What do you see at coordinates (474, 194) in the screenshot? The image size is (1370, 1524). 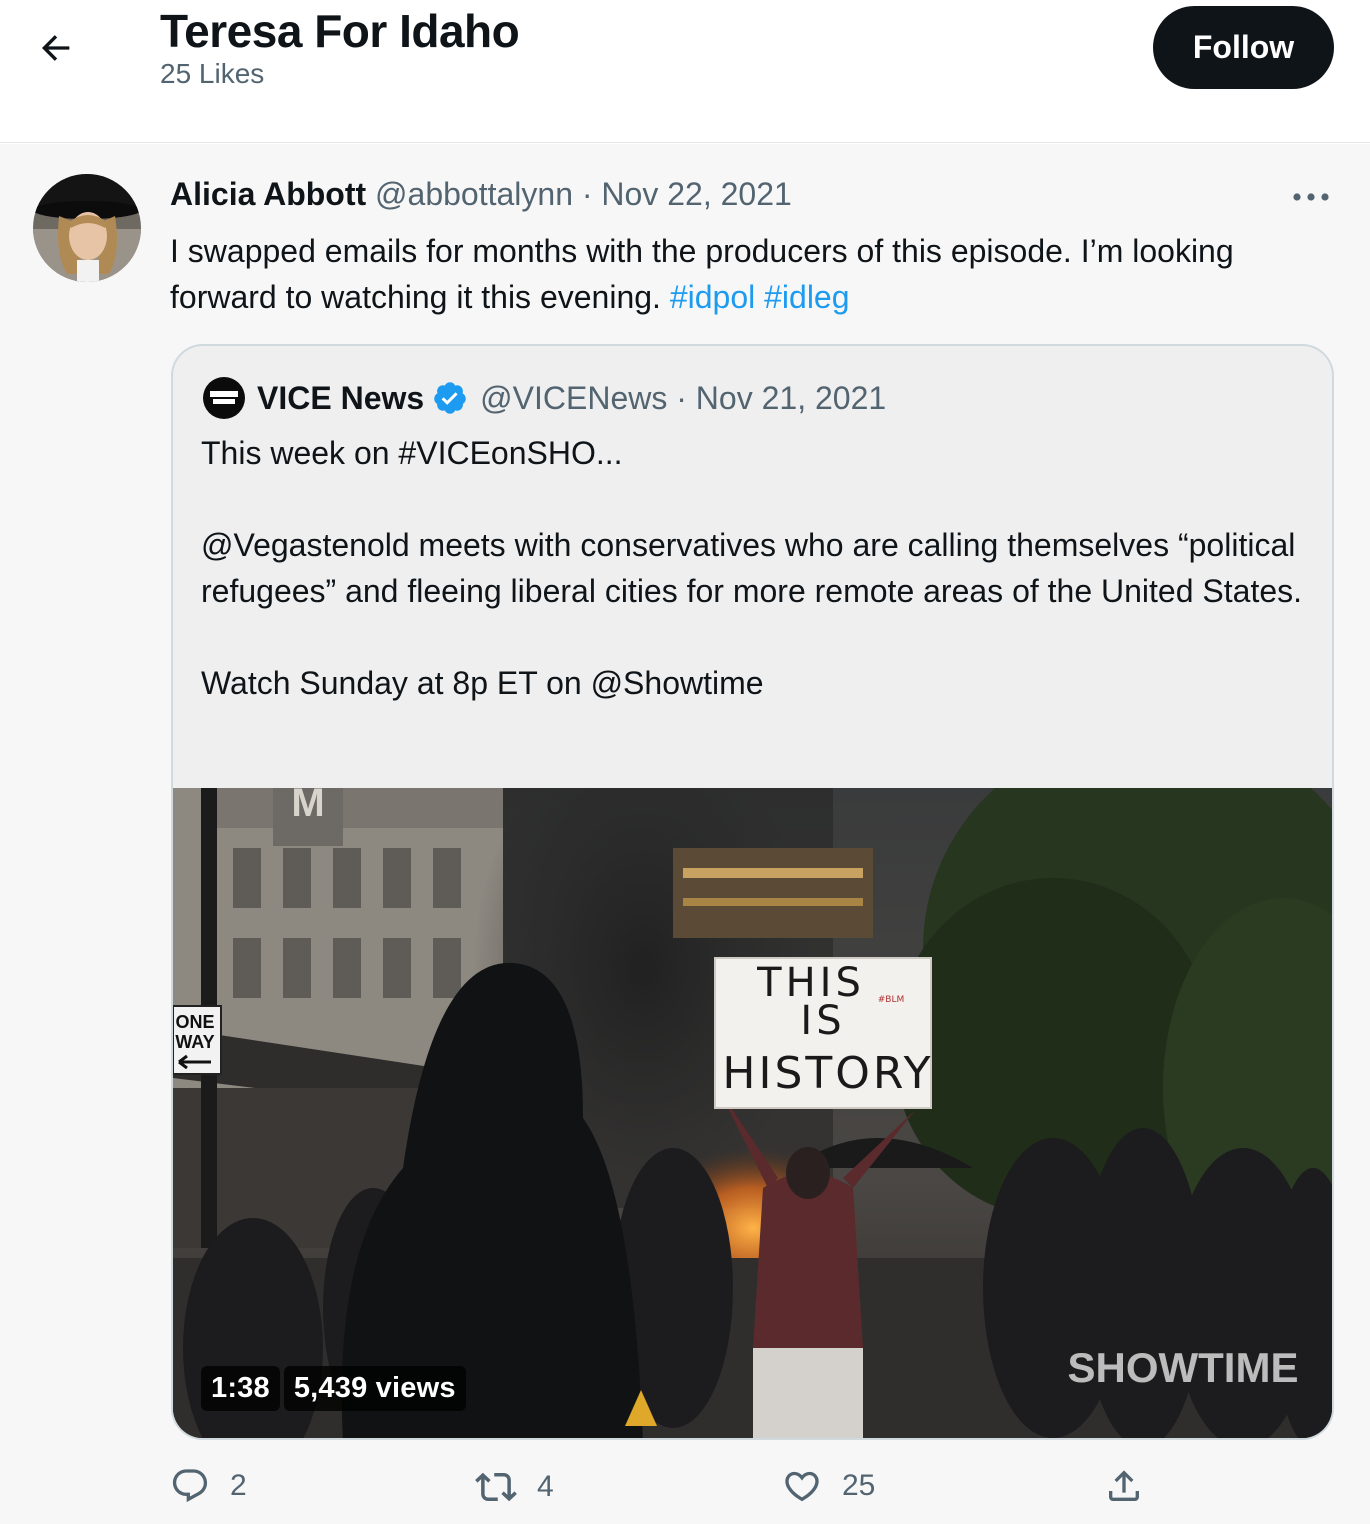 I see `author-handle: @abbottalynn` at bounding box center [474, 194].